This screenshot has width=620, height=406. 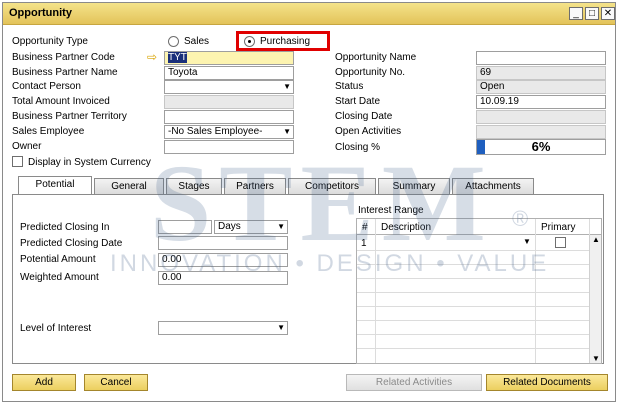 I want to click on status-field: Open, so click(x=541, y=87).